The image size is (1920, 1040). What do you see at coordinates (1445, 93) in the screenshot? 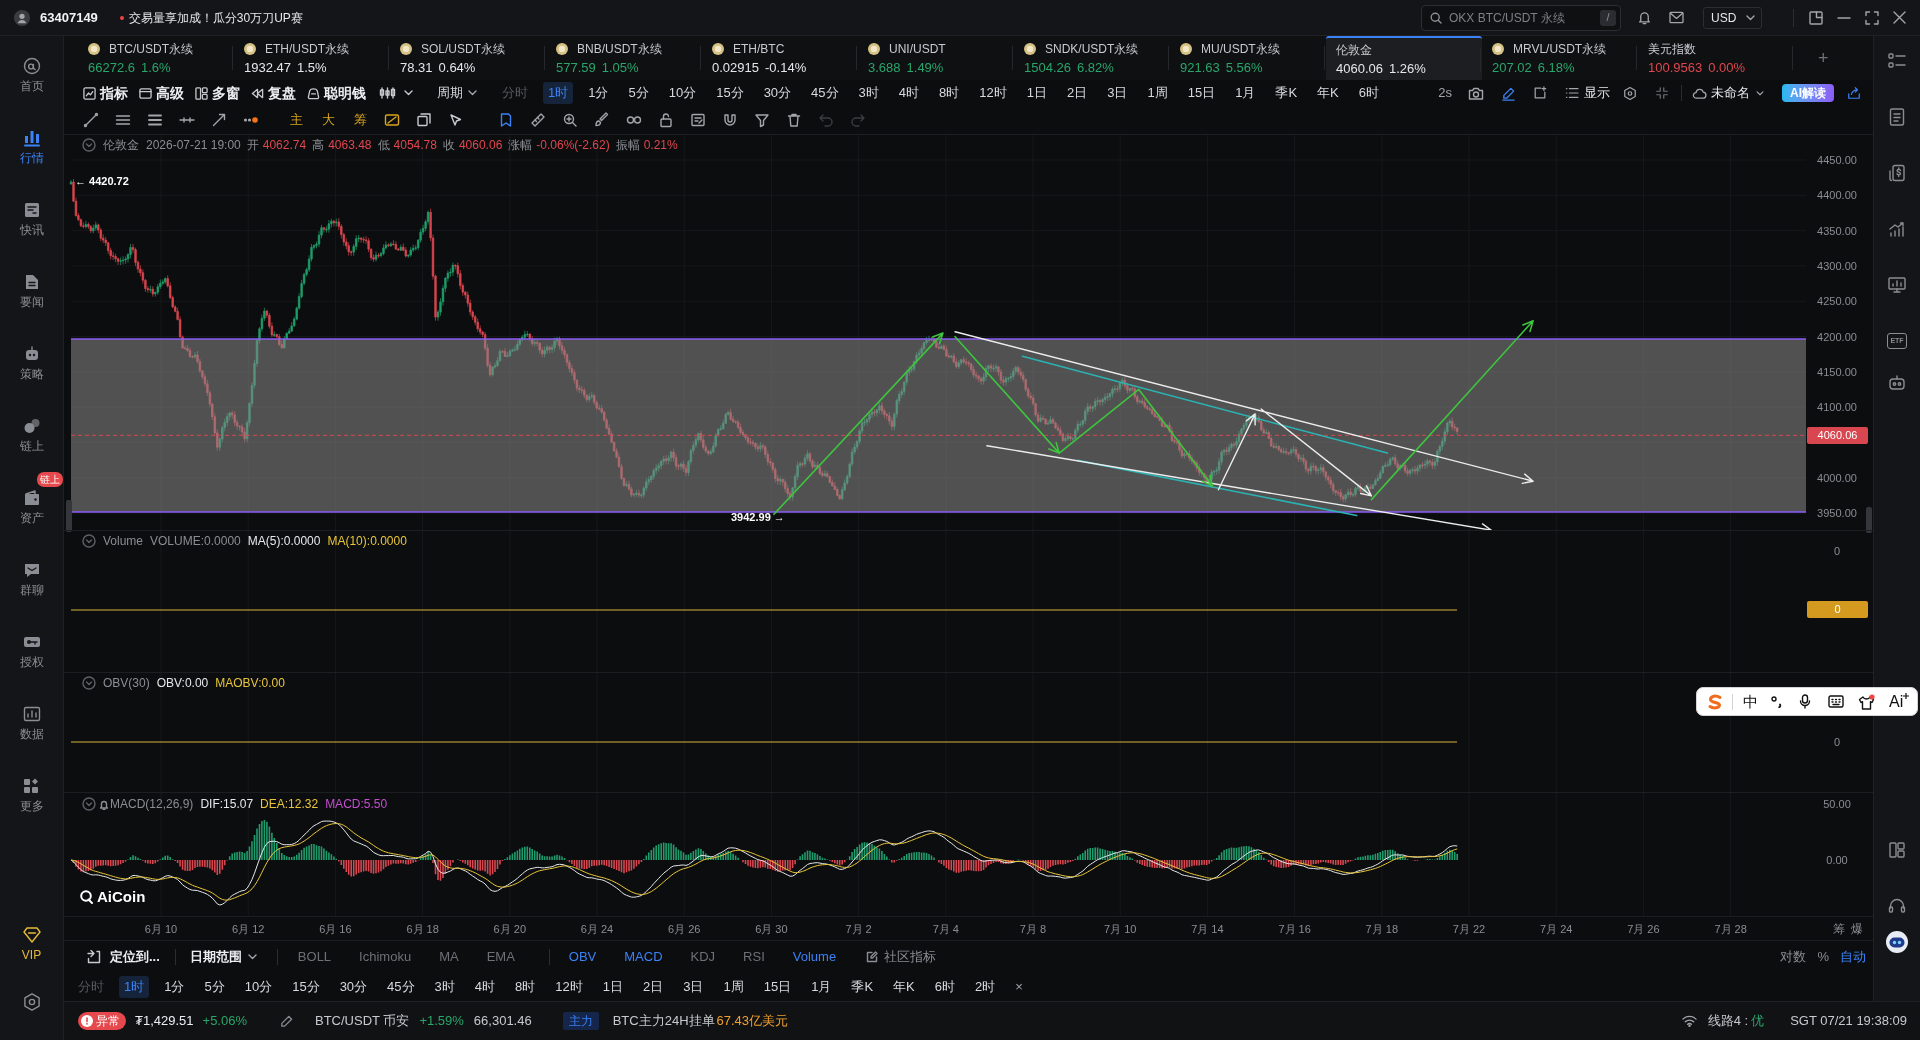
I see `refresh-interval: 2s` at bounding box center [1445, 93].